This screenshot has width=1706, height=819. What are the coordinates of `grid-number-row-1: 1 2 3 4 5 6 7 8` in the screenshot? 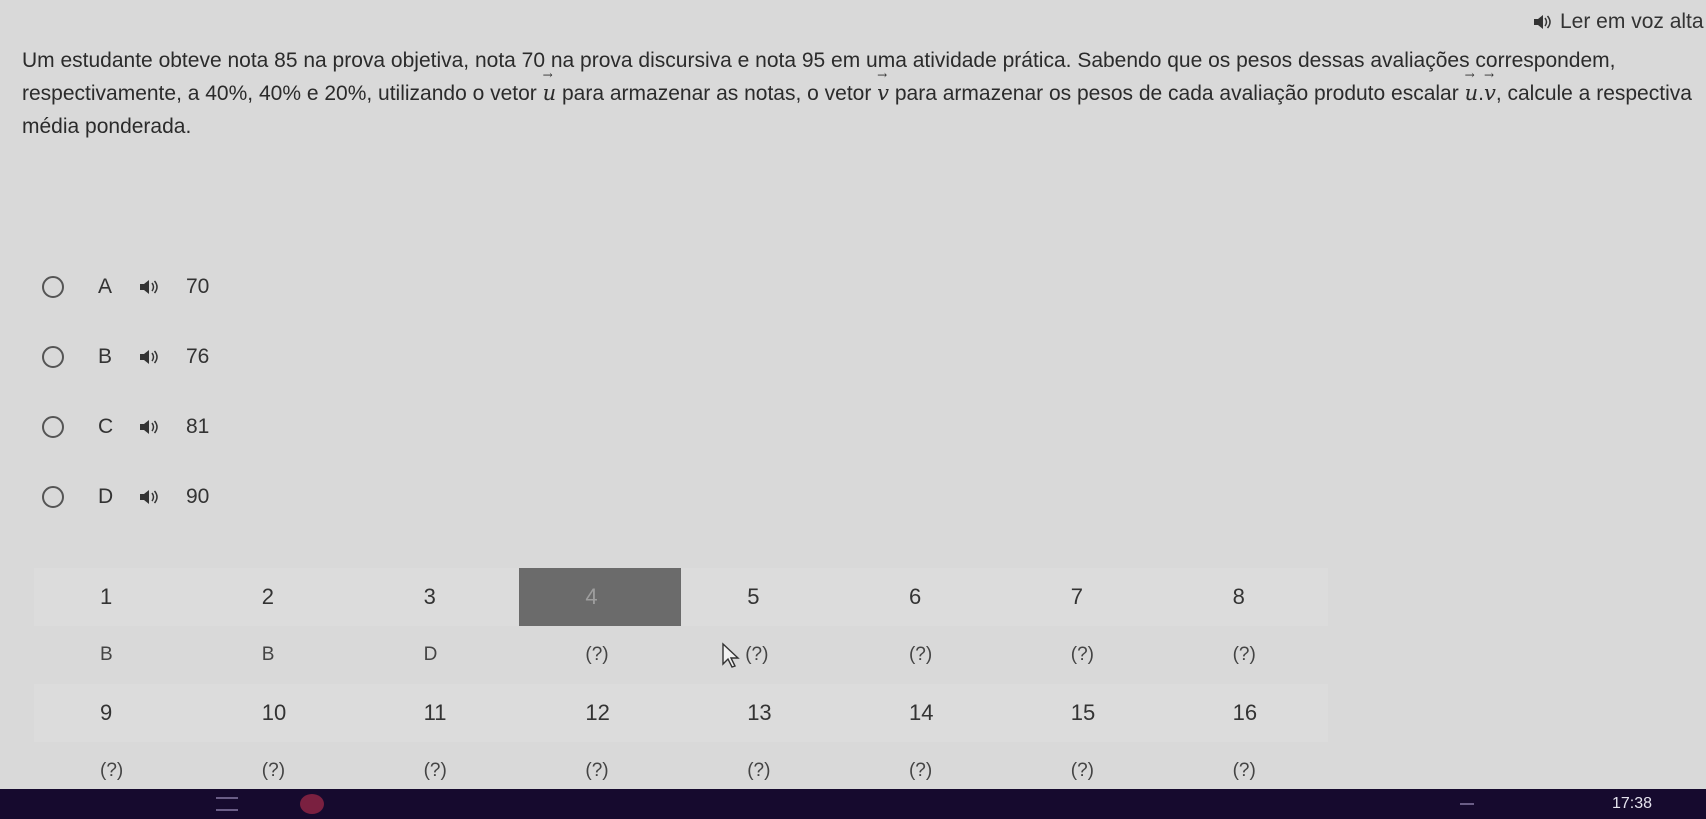 It's located at (681, 597).